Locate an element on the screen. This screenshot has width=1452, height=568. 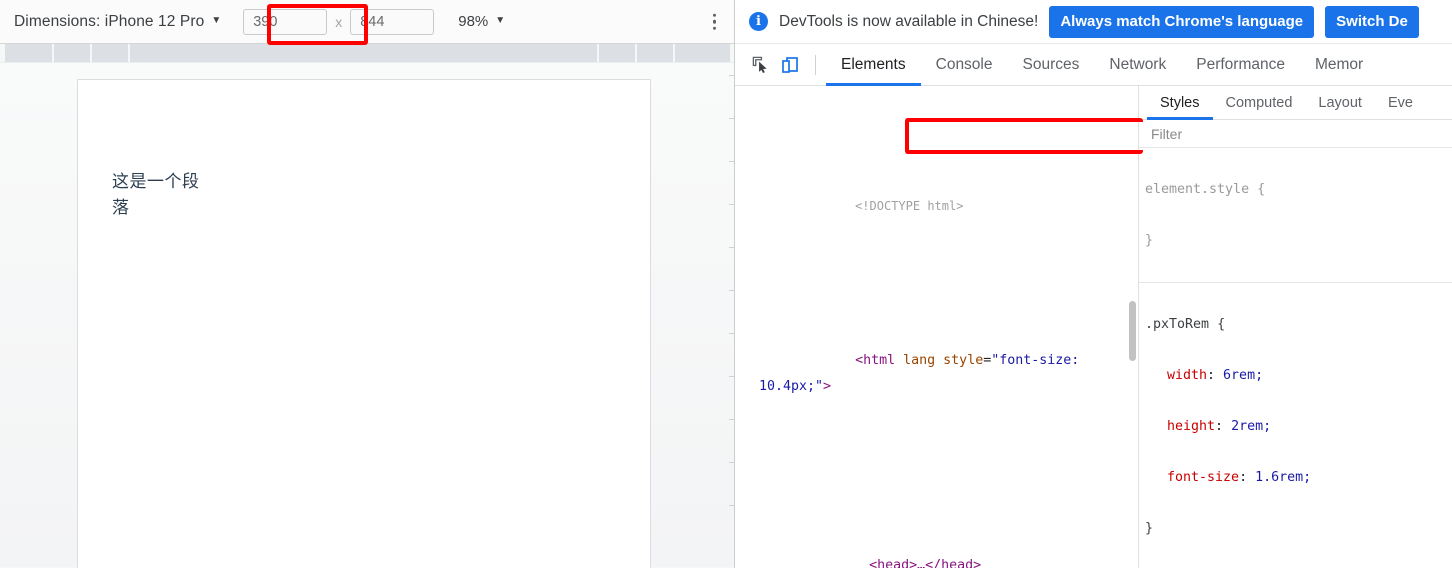
dimensions-chevron-down-icon: ▼ is located at coordinates (216, 20).